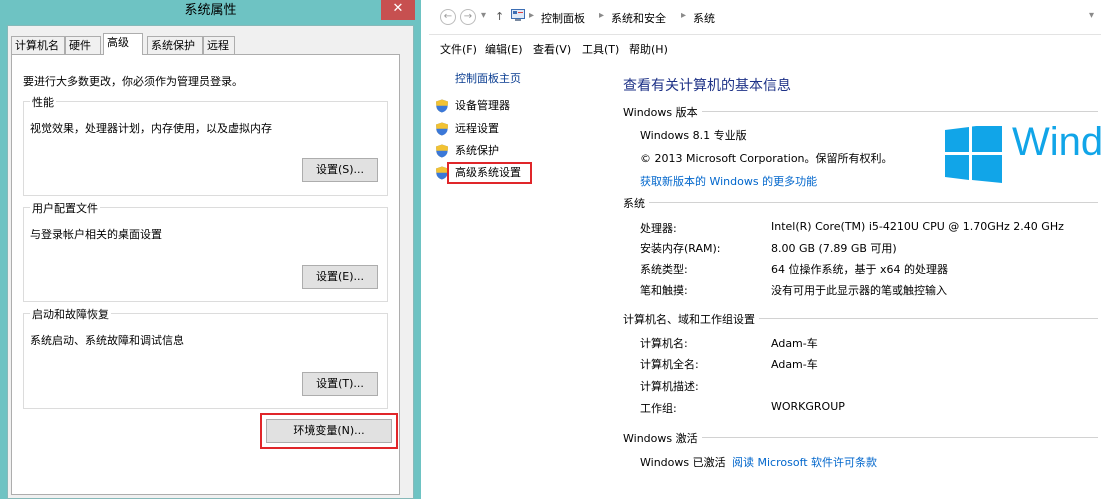 Image resolution: width=1101 pixels, height=499 pixels. What do you see at coordinates (1091, 15) in the screenshot?
I see `address-dropdown-icon: ▾` at bounding box center [1091, 15].